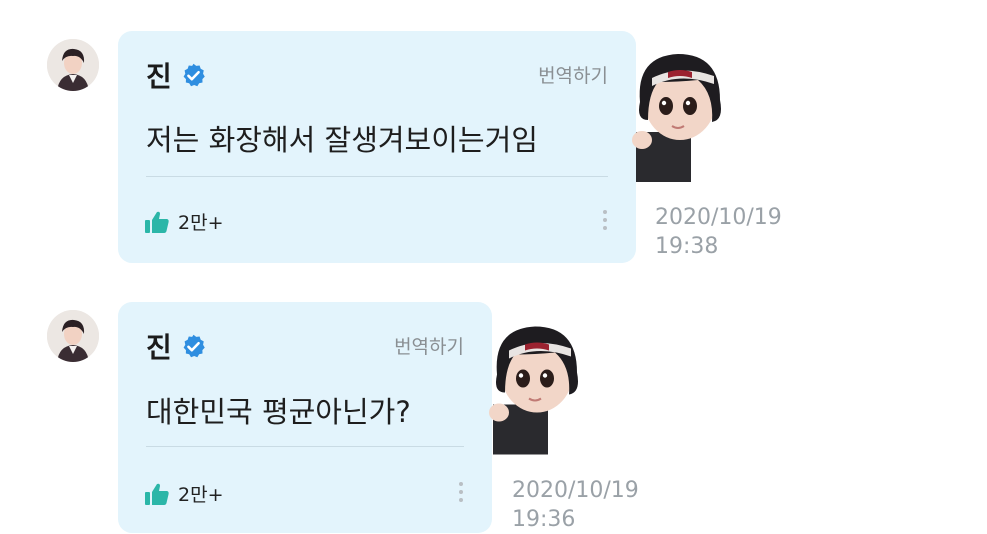 This screenshot has width=987, height=534. What do you see at coordinates (342, 140) in the screenshot?
I see `comment-text: 저는 화장해서 잘생겨보이는거임` at bounding box center [342, 140].